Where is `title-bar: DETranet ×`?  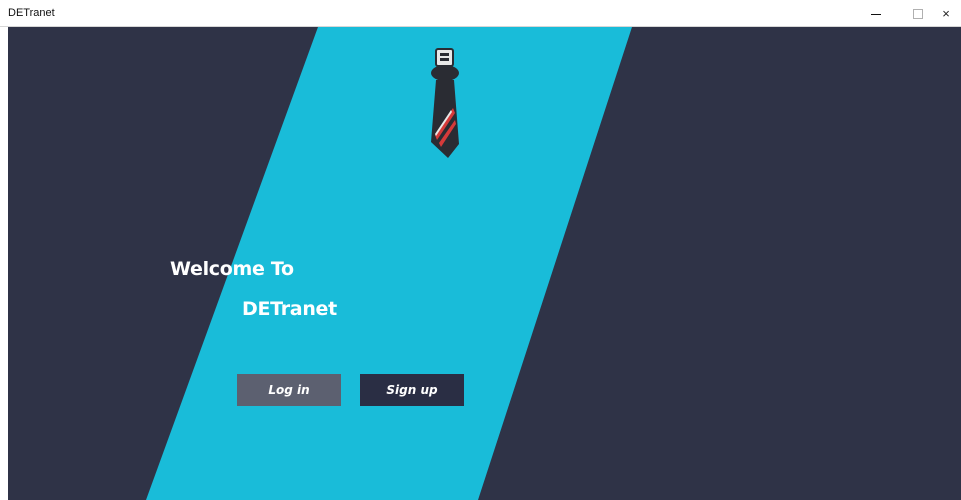
title-bar: DETranet × is located at coordinates (480, 13).